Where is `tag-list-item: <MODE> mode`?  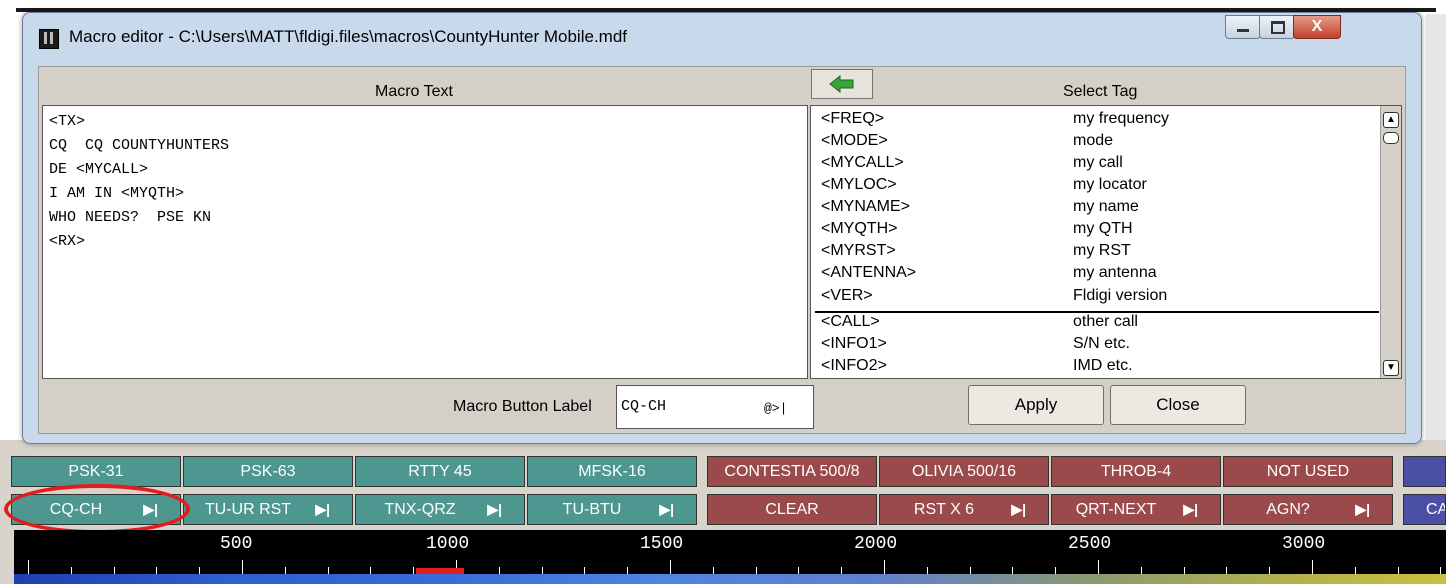
tag-list-item: <MODE> mode is located at coordinates (1095, 141).